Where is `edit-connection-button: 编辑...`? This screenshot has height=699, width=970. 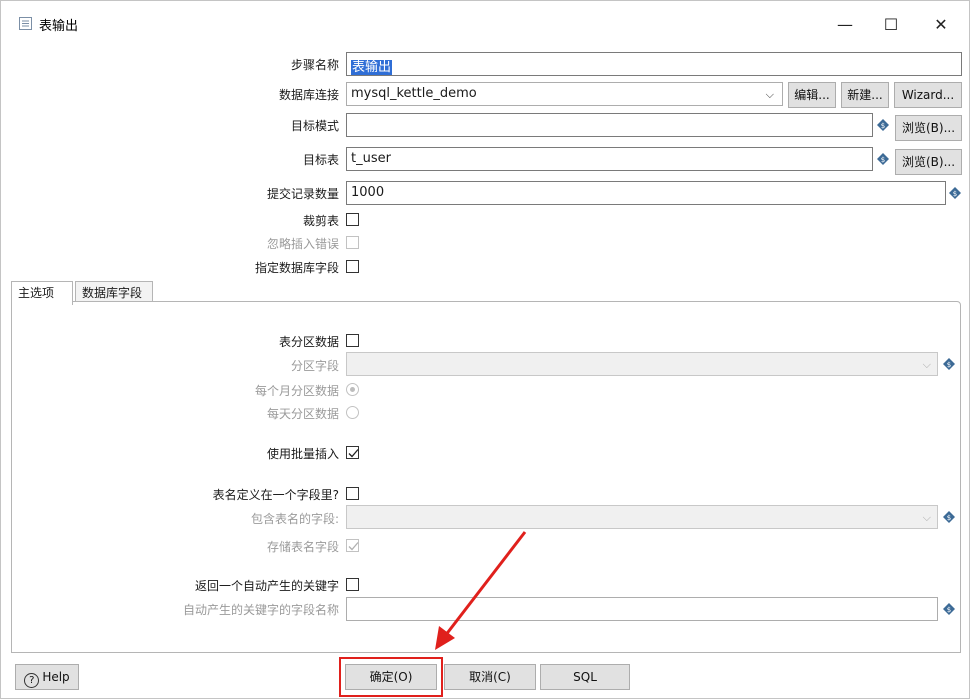
edit-connection-button: 编辑... is located at coordinates (812, 95).